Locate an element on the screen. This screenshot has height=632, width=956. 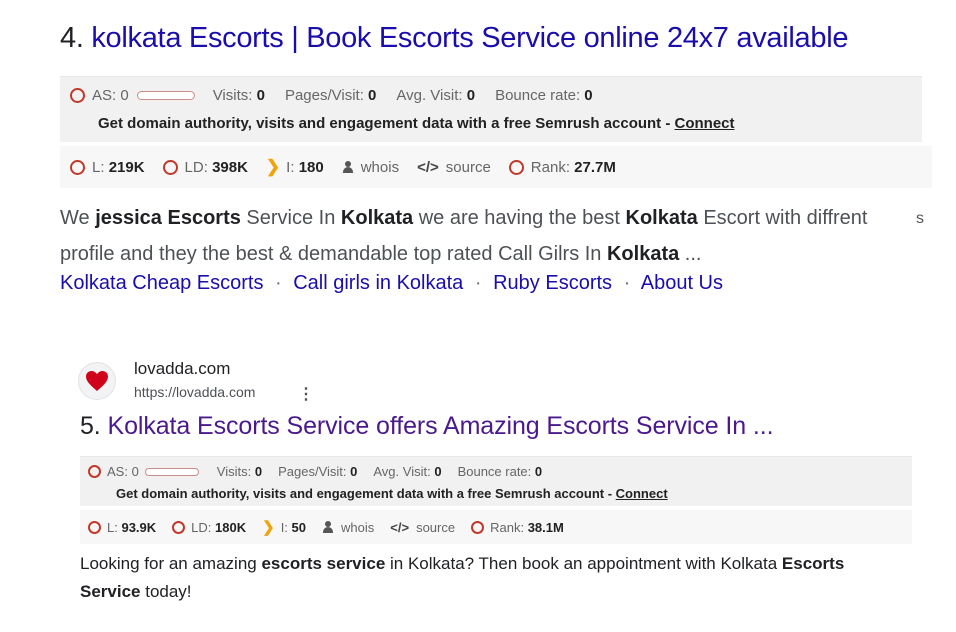
linking-domains-metric: LD: 180K is located at coordinates (209, 527).